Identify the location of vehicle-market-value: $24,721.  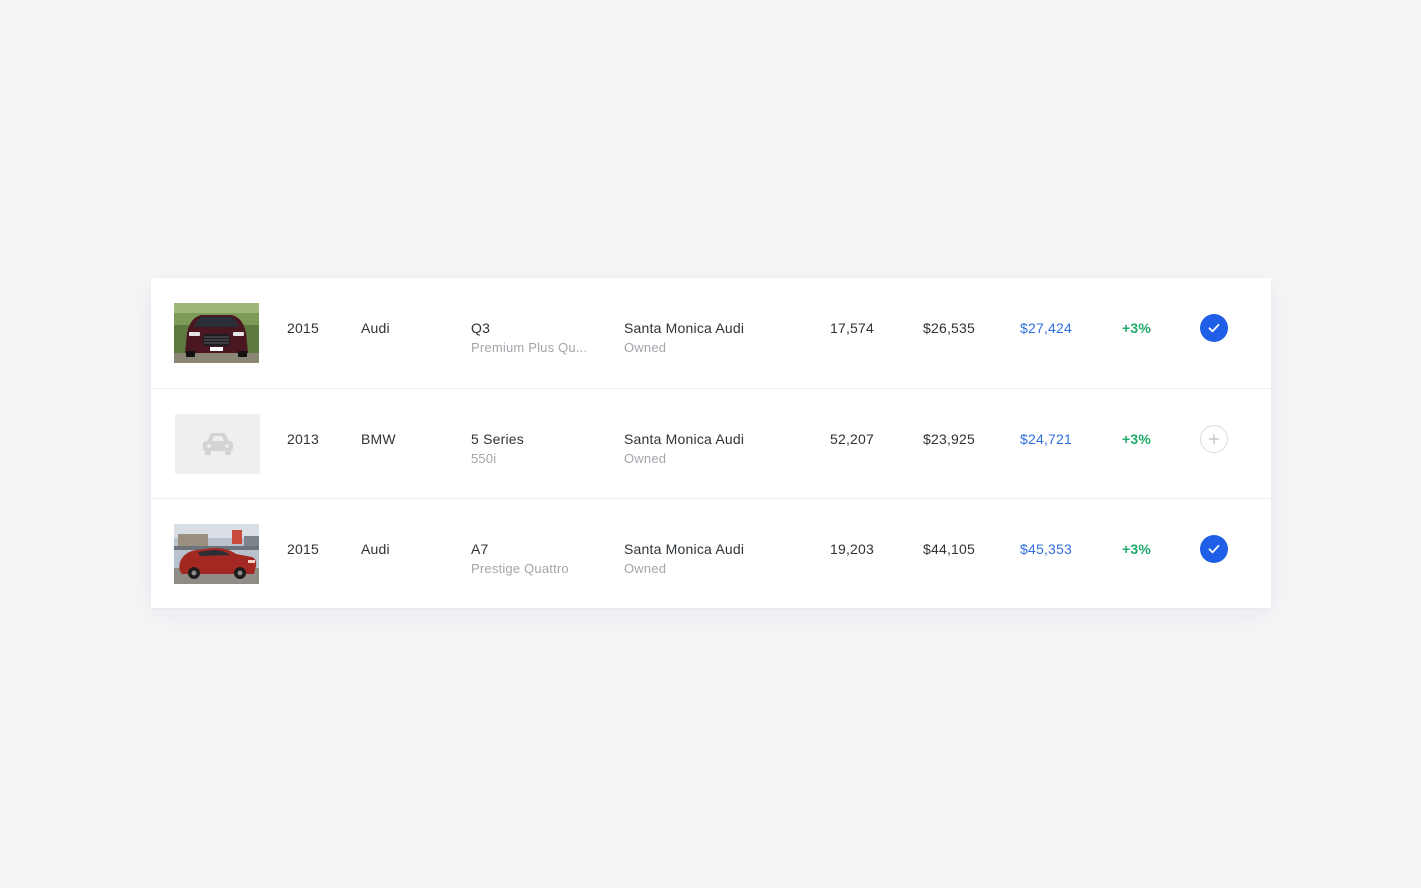
(1046, 439).